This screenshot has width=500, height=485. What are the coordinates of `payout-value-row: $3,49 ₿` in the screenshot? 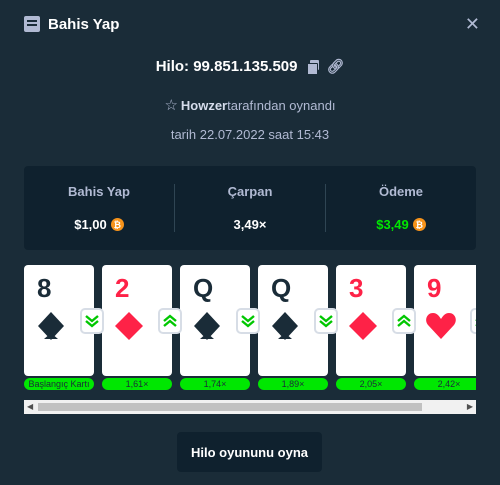 It's located at (401, 224).